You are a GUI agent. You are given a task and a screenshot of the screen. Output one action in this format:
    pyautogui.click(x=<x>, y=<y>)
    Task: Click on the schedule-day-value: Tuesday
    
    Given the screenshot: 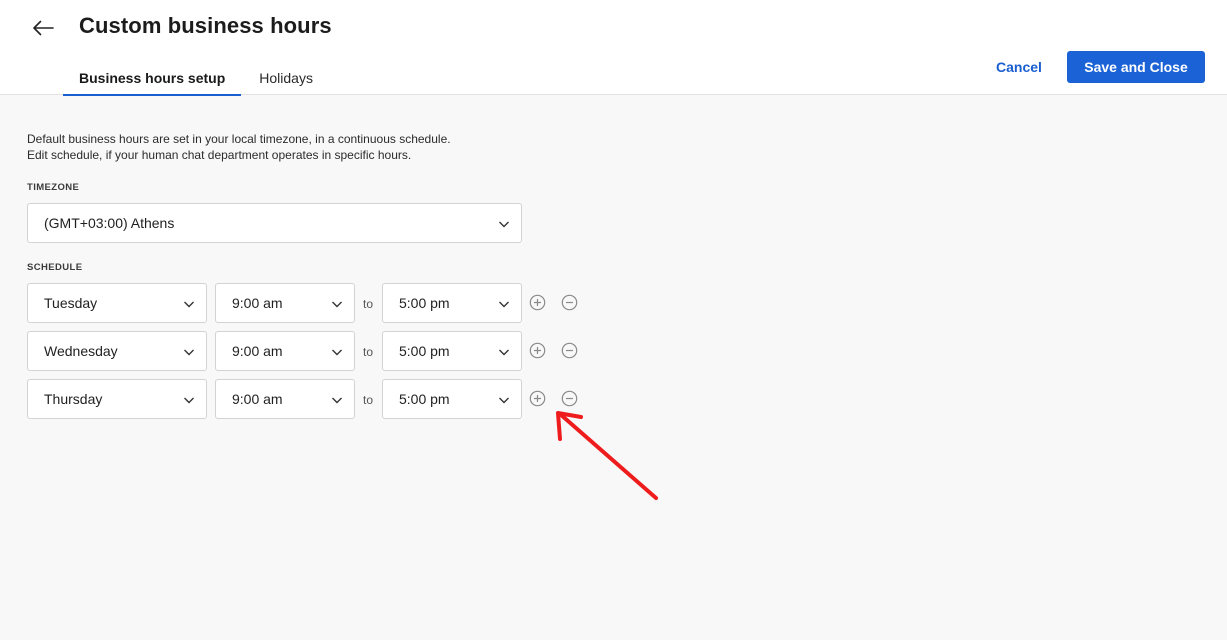 What is the action you would take?
    pyautogui.click(x=71, y=303)
    